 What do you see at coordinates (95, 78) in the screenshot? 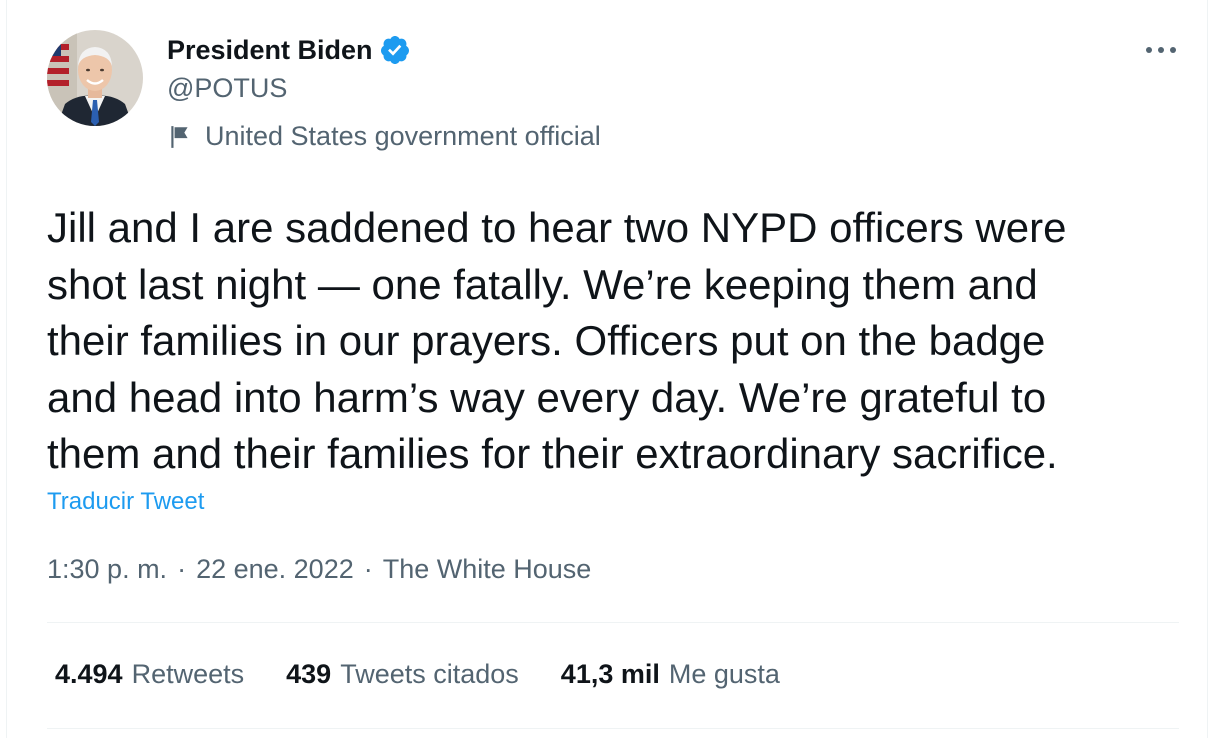
I see `avatar` at bounding box center [95, 78].